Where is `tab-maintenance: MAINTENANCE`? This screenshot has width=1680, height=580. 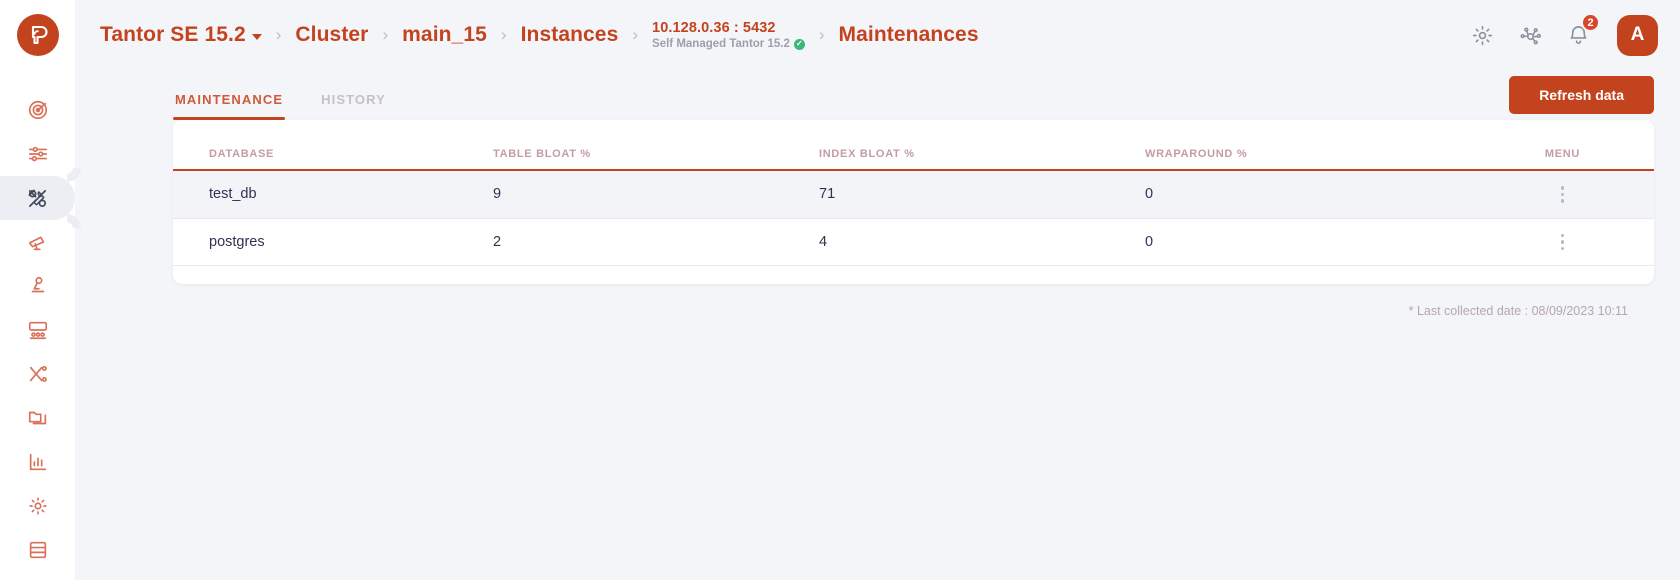 tab-maintenance: MAINTENANCE is located at coordinates (229, 106).